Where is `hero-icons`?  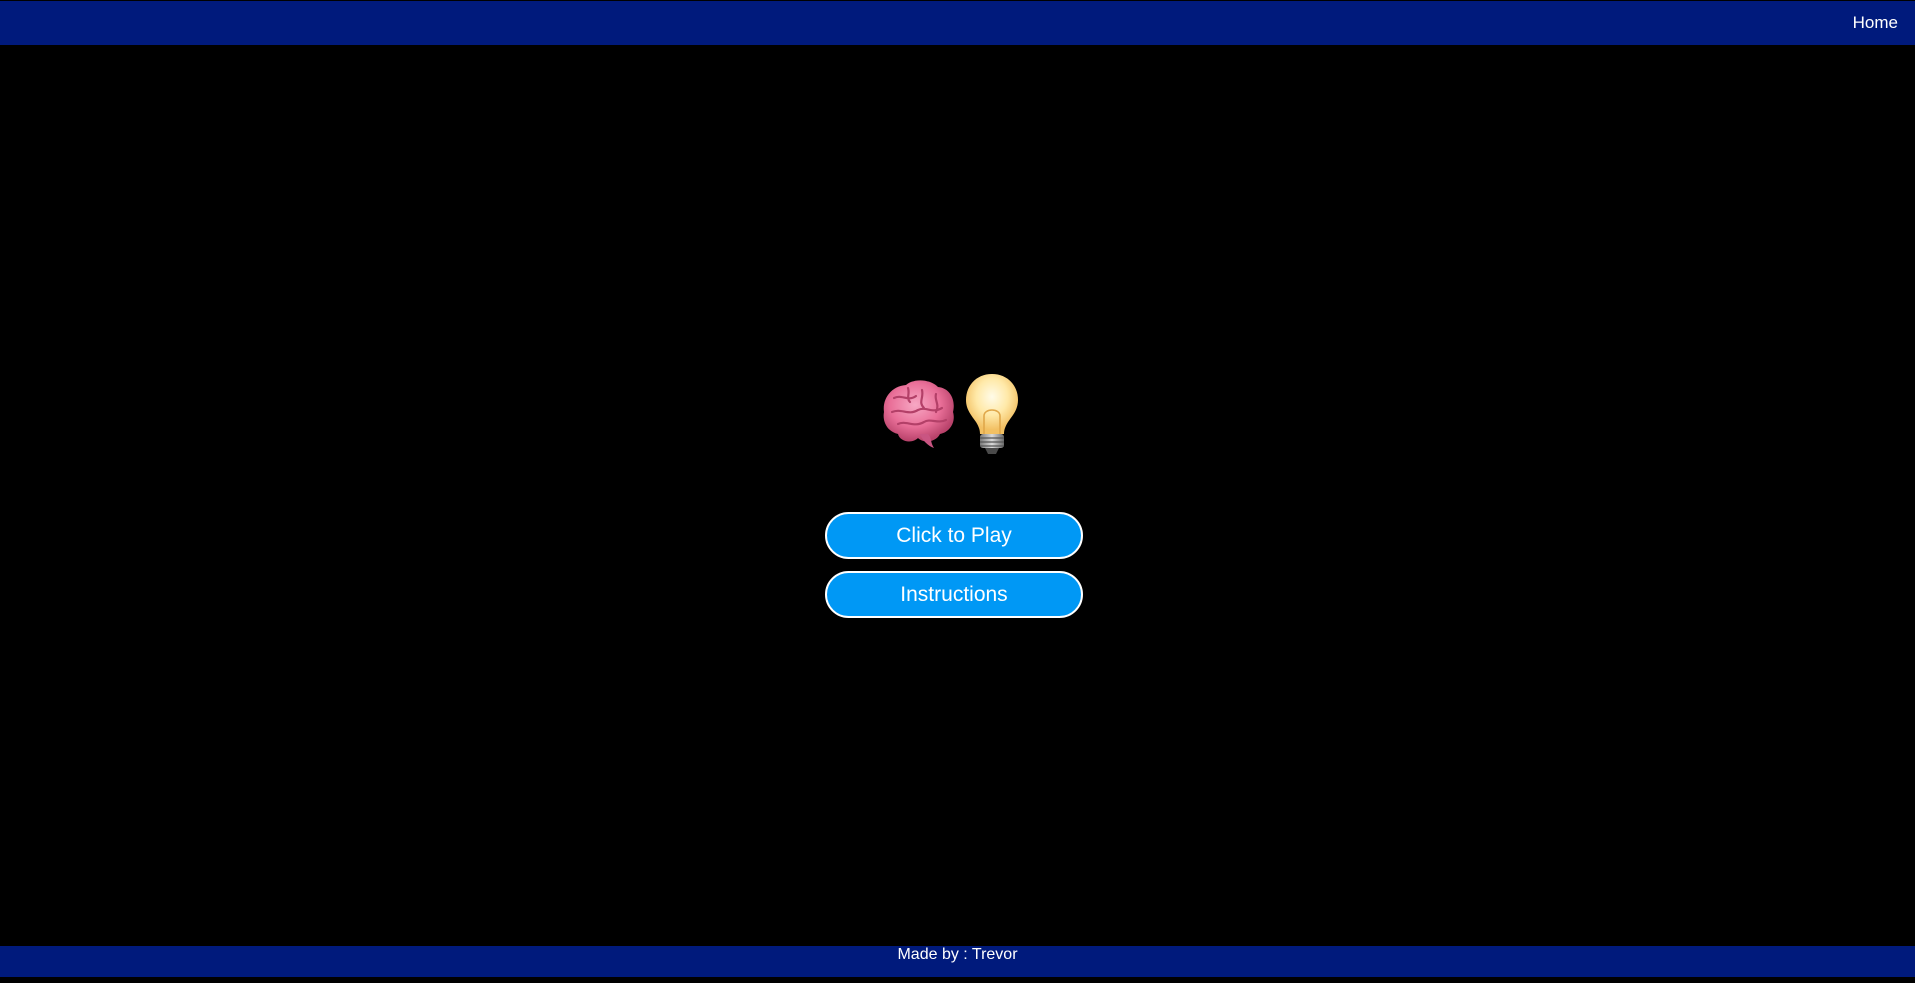
hero-icons is located at coordinates (948, 413).